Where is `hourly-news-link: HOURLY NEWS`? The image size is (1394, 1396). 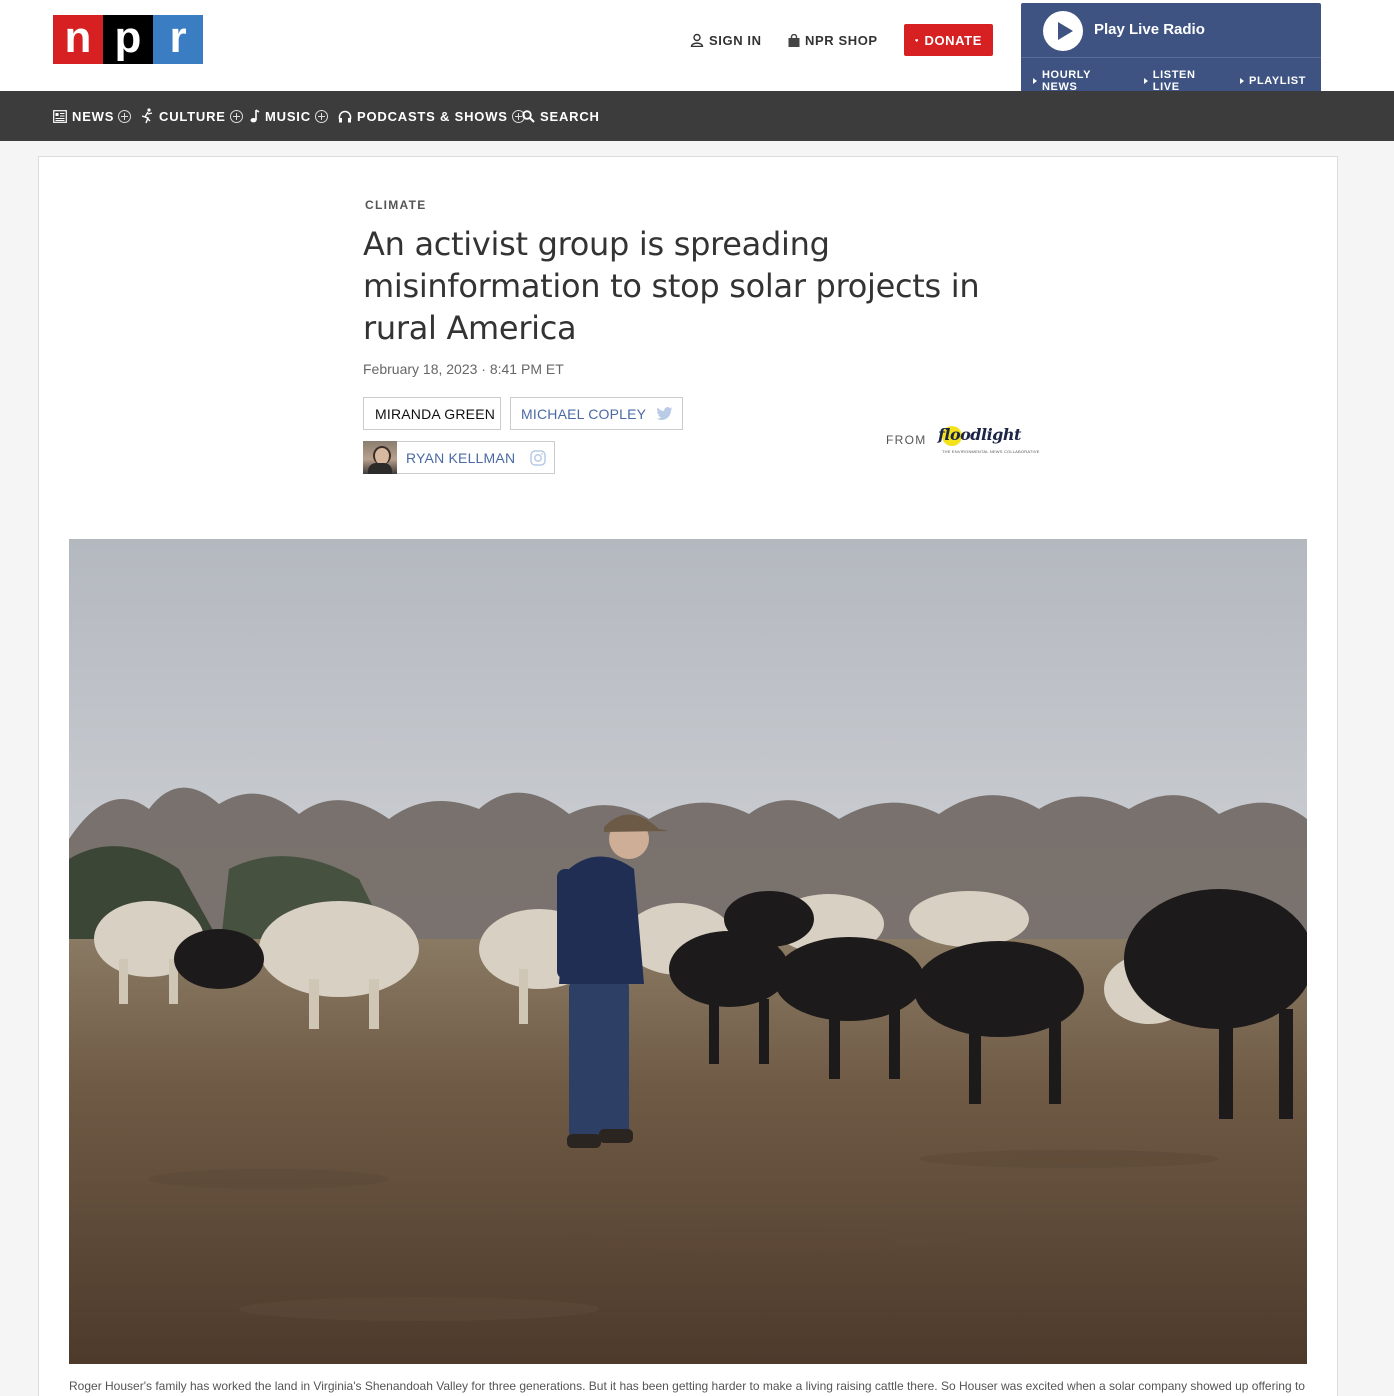 hourly-news-link: HOURLY NEWS is located at coordinates (1081, 81).